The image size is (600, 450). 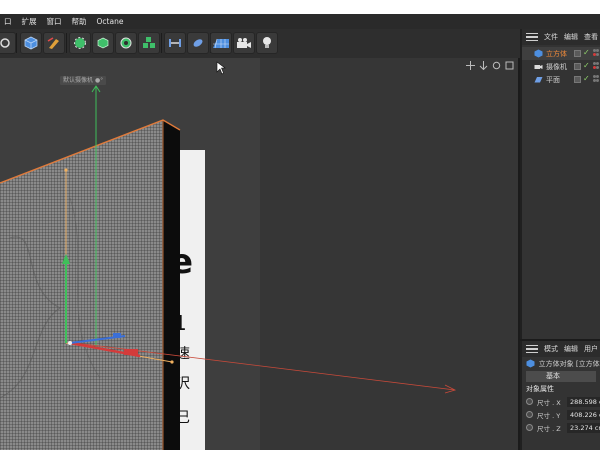 I want to click on floor-button, so click(x=221, y=43).